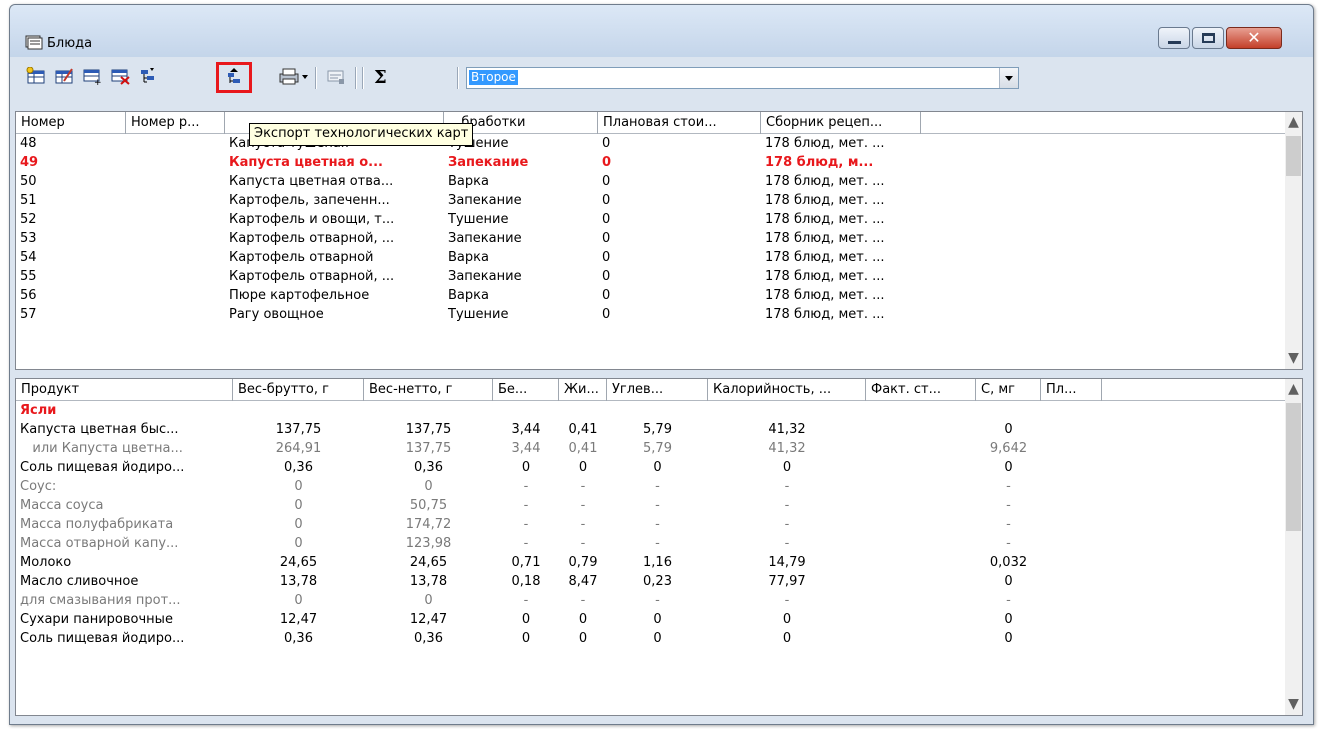 The height and width of the screenshot is (729, 1322). I want to click on preview-icon, so click(335, 77).